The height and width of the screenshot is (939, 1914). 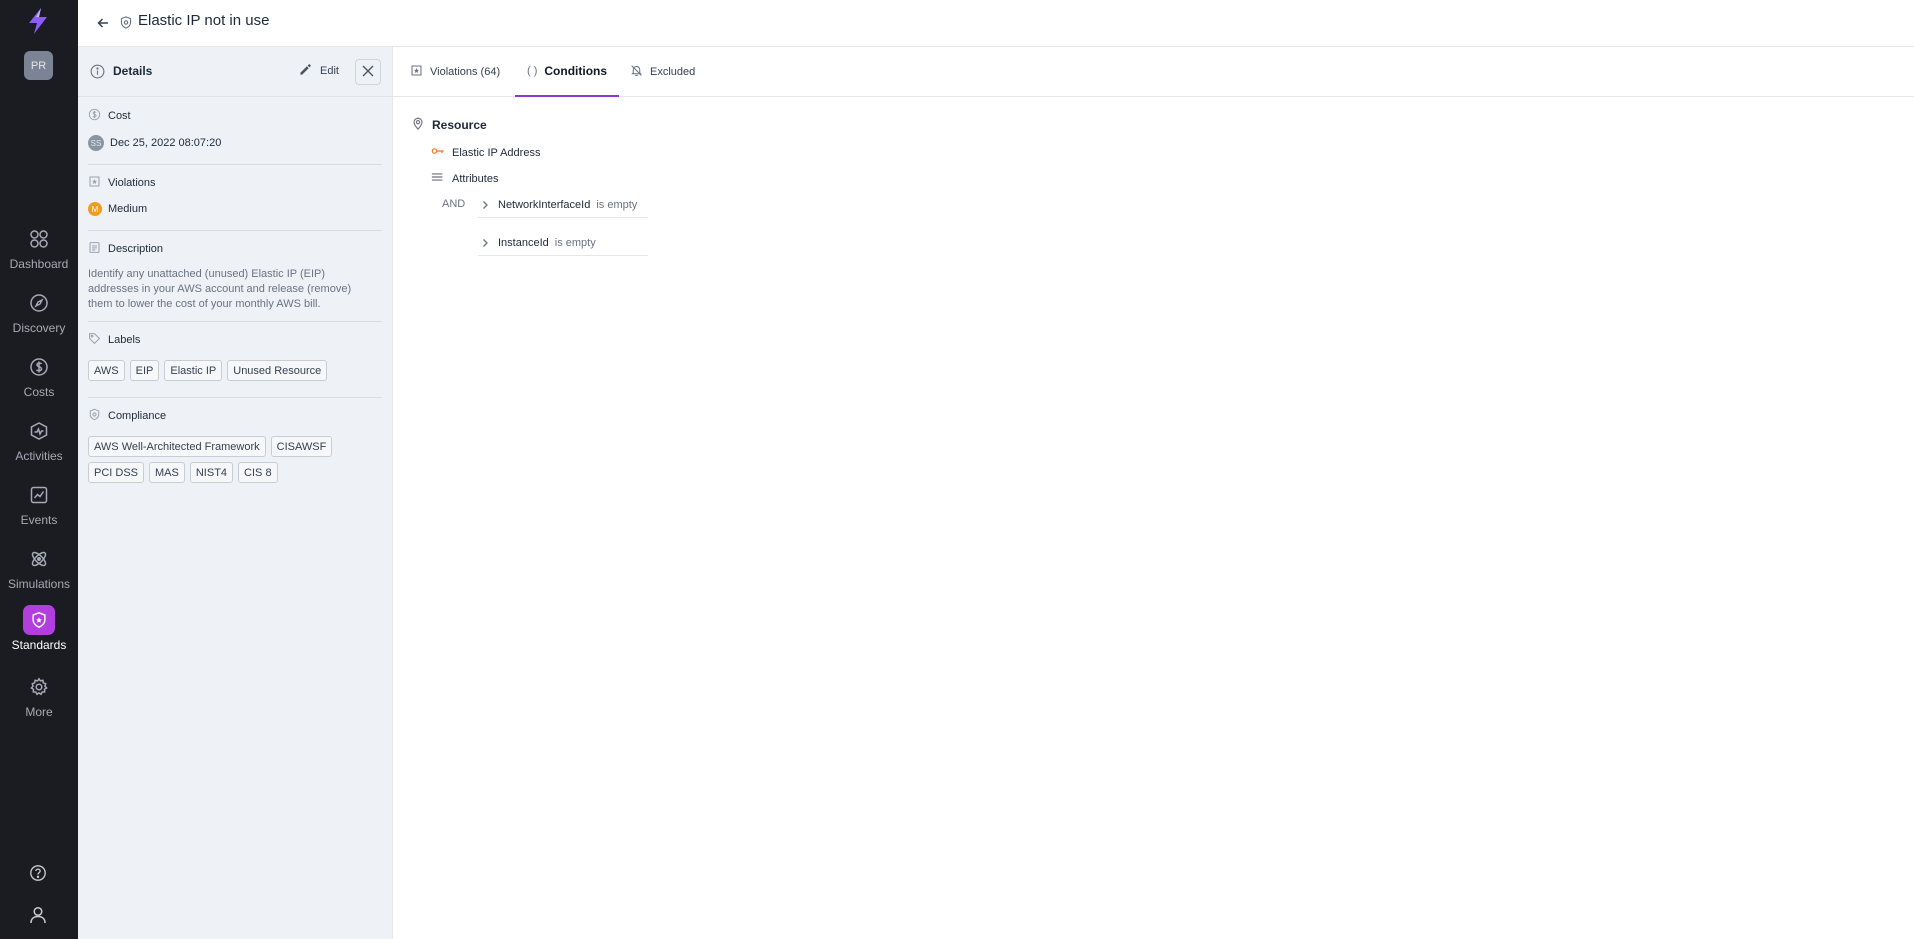 I want to click on nav-item-dashboard: Dashboard, so click(x=39, y=252).